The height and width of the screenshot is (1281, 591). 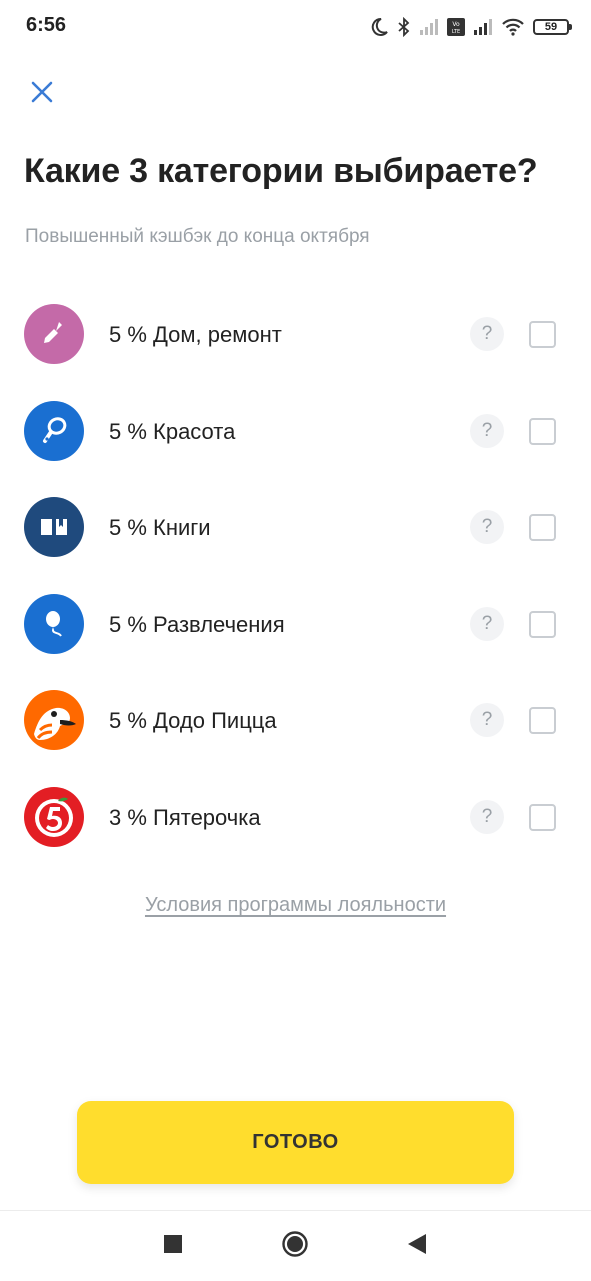 I want to click on dodo-icon, so click(x=54, y=720).